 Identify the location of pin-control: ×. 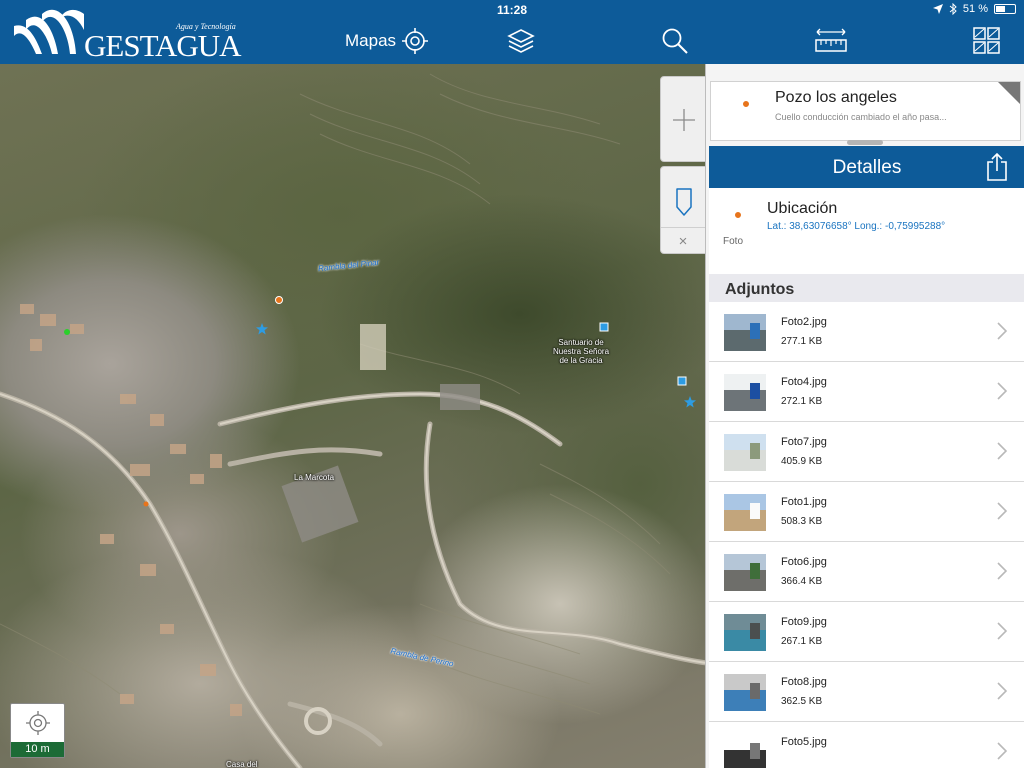
(683, 210).